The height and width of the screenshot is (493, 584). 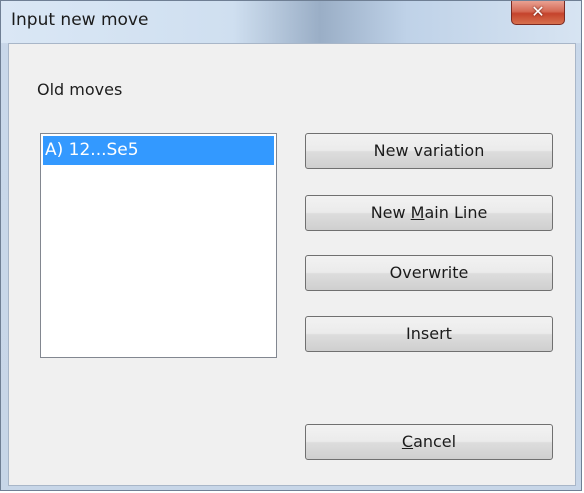 I want to click on close-button: ✕, so click(x=538, y=13).